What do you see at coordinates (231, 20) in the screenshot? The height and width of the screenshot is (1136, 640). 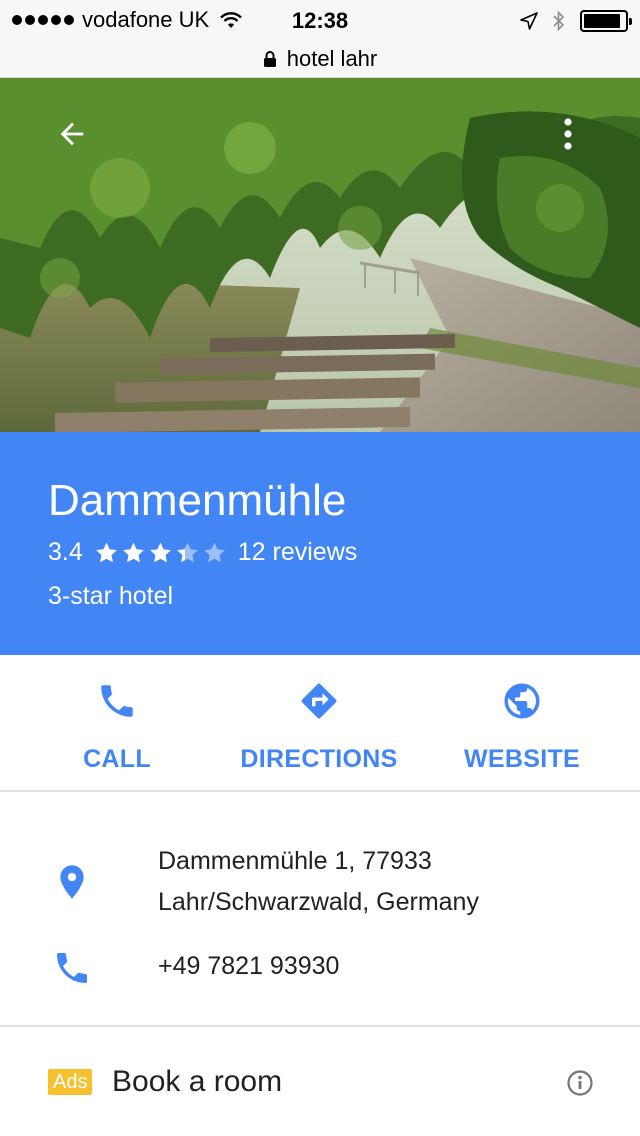 I see `wifi-icon` at bounding box center [231, 20].